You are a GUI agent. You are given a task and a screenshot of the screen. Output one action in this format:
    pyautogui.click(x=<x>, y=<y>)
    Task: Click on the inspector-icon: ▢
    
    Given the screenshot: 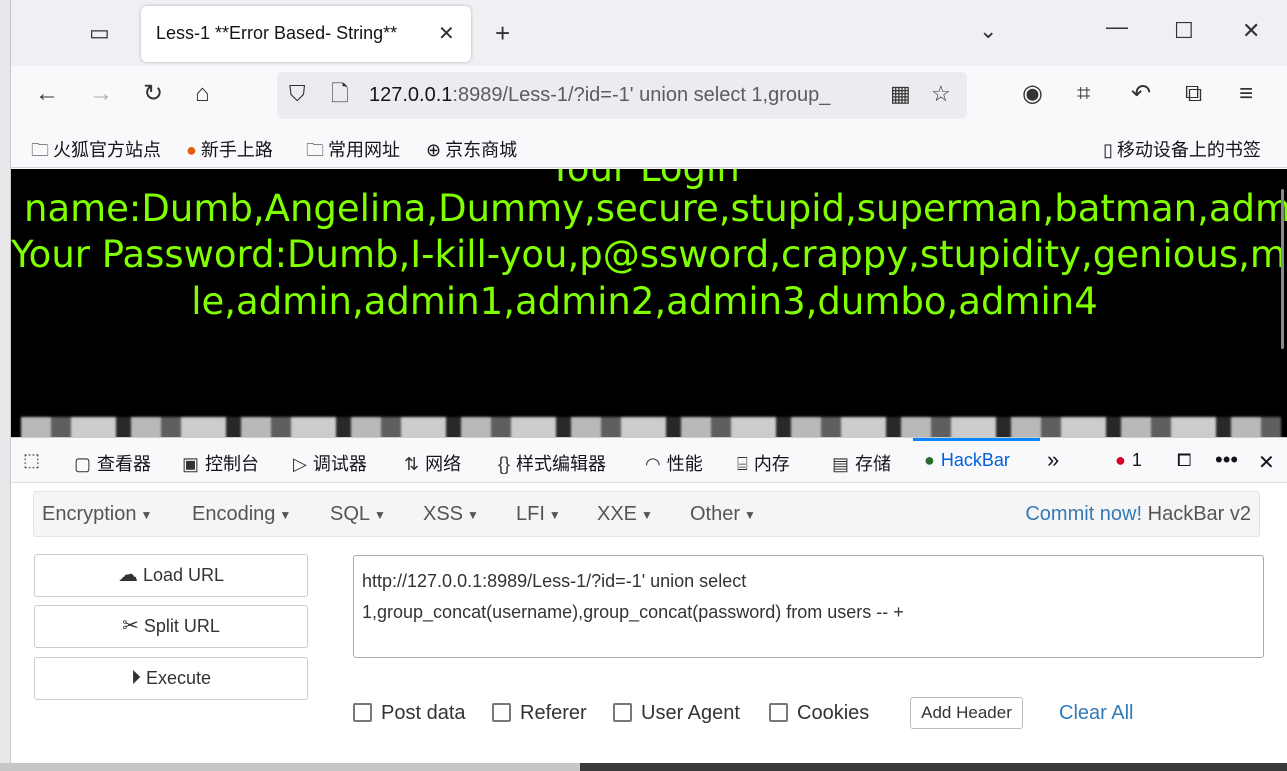 What is the action you would take?
    pyautogui.click(x=83, y=464)
    